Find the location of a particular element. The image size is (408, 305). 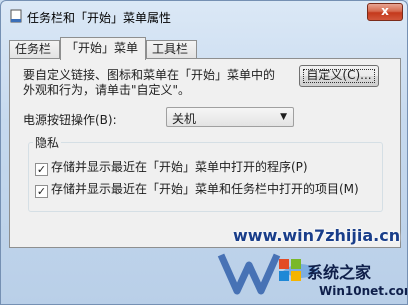

store-programs-checkbox: ✓ is located at coordinates (41, 169).